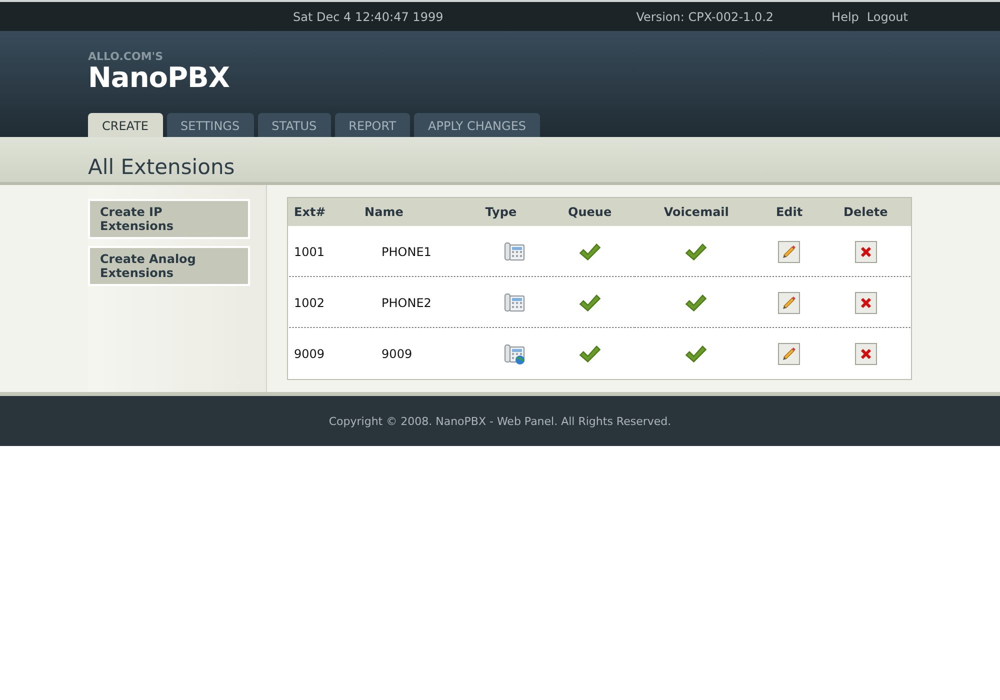 The height and width of the screenshot is (700, 1000). I want to click on table-cell: PHONE1, so click(407, 251).